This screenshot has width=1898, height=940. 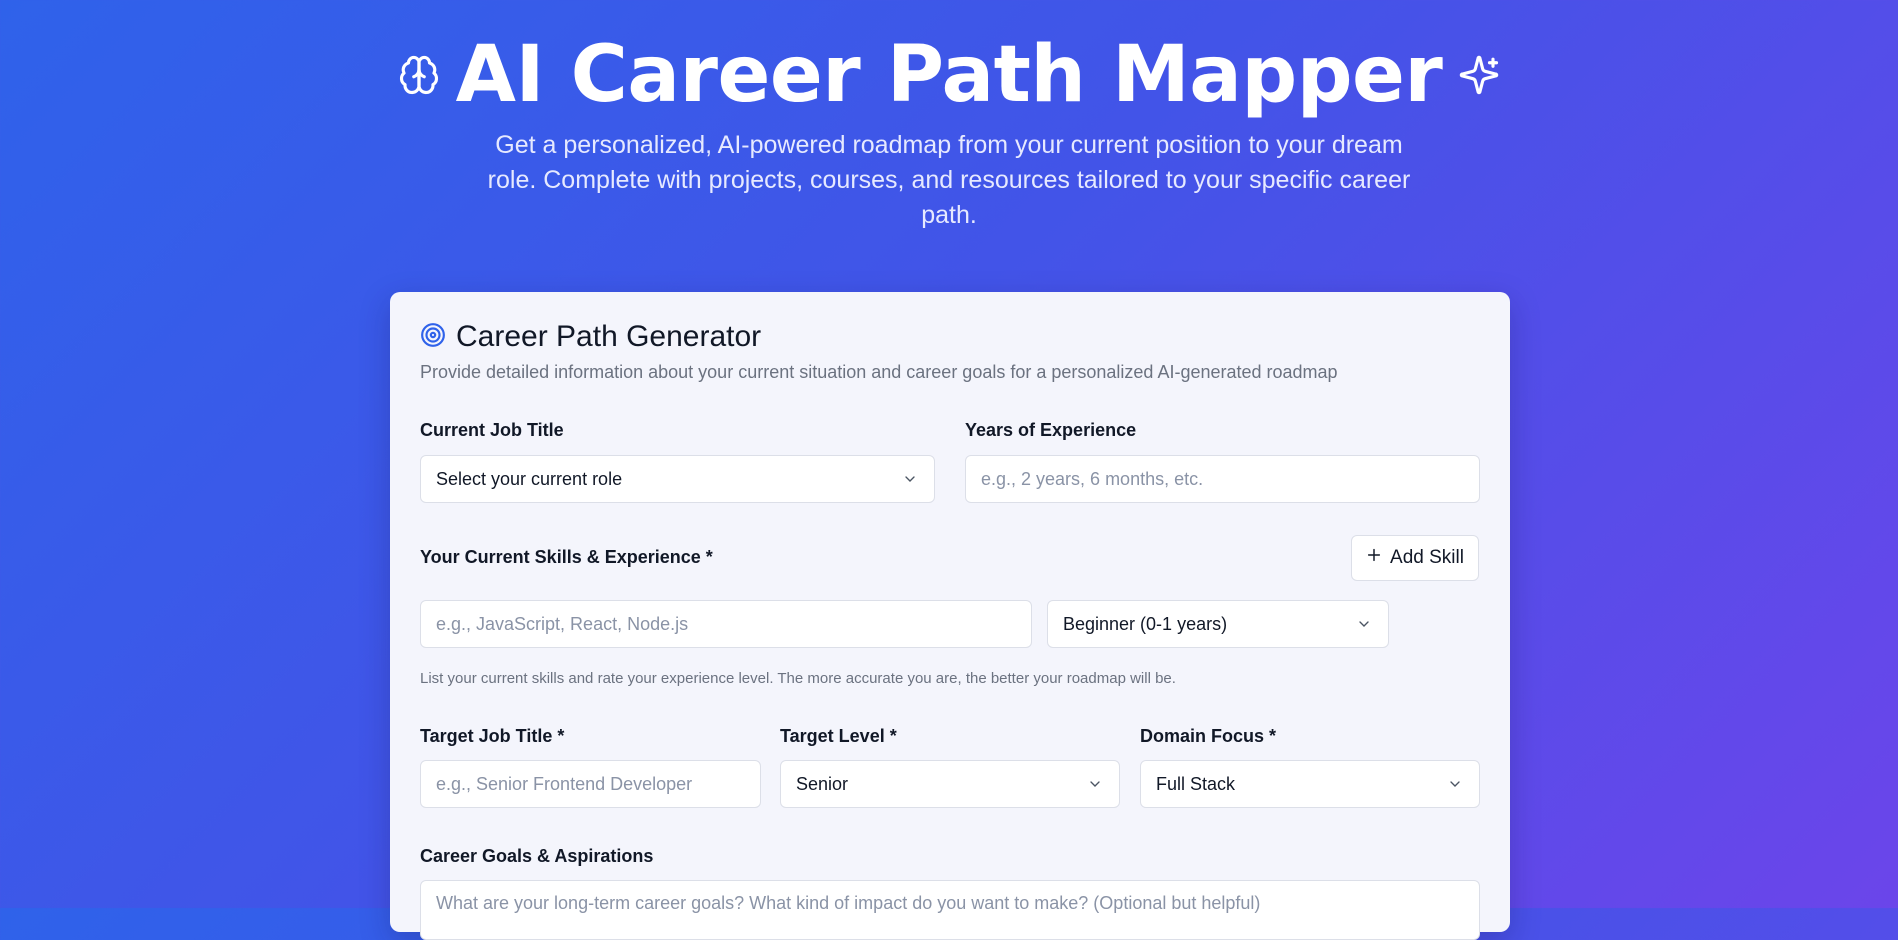 What do you see at coordinates (564, 783) in the screenshot?
I see `target-job-placeholder: e.g., Senior Frontend Developer` at bounding box center [564, 783].